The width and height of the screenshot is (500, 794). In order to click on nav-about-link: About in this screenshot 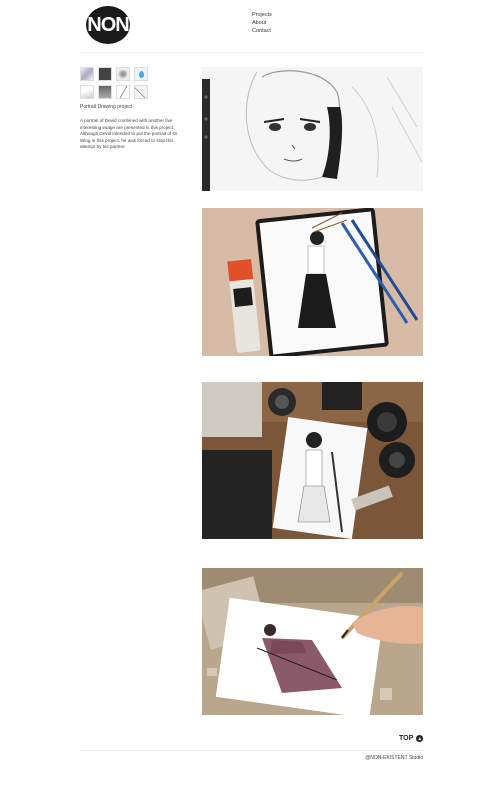, I will do `click(262, 23)`.